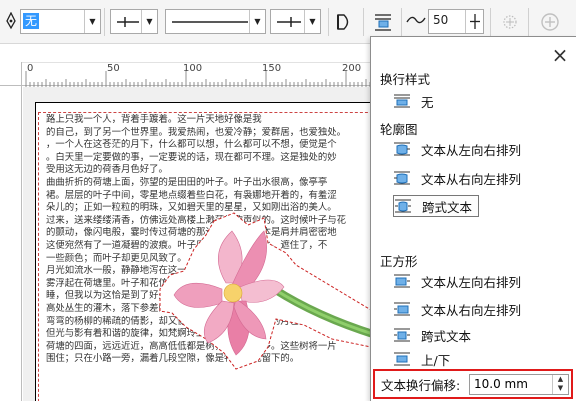  Describe the element at coordinates (471, 150) in the screenshot. I see `contour-ltr-label: 文本从左向右排列` at that location.